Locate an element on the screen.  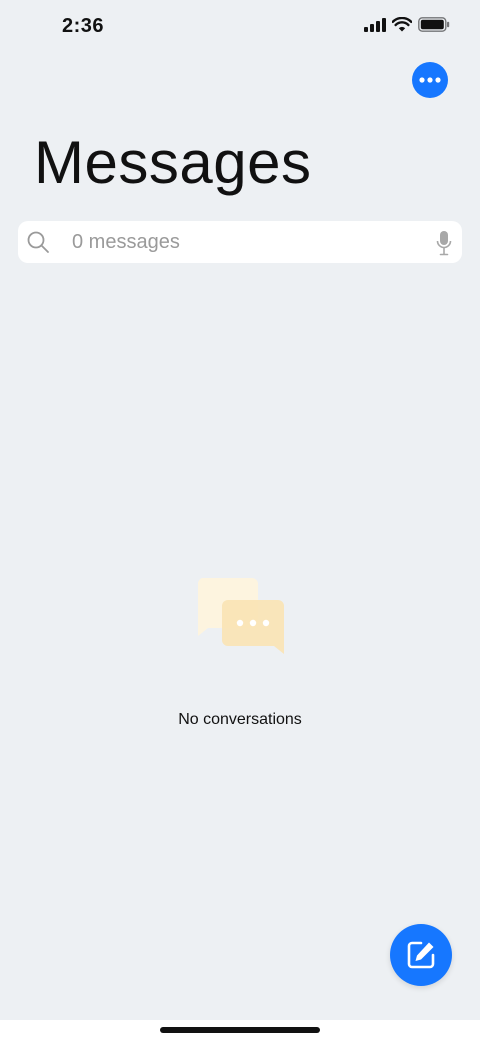
search-bar is located at coordinates (240, 242).